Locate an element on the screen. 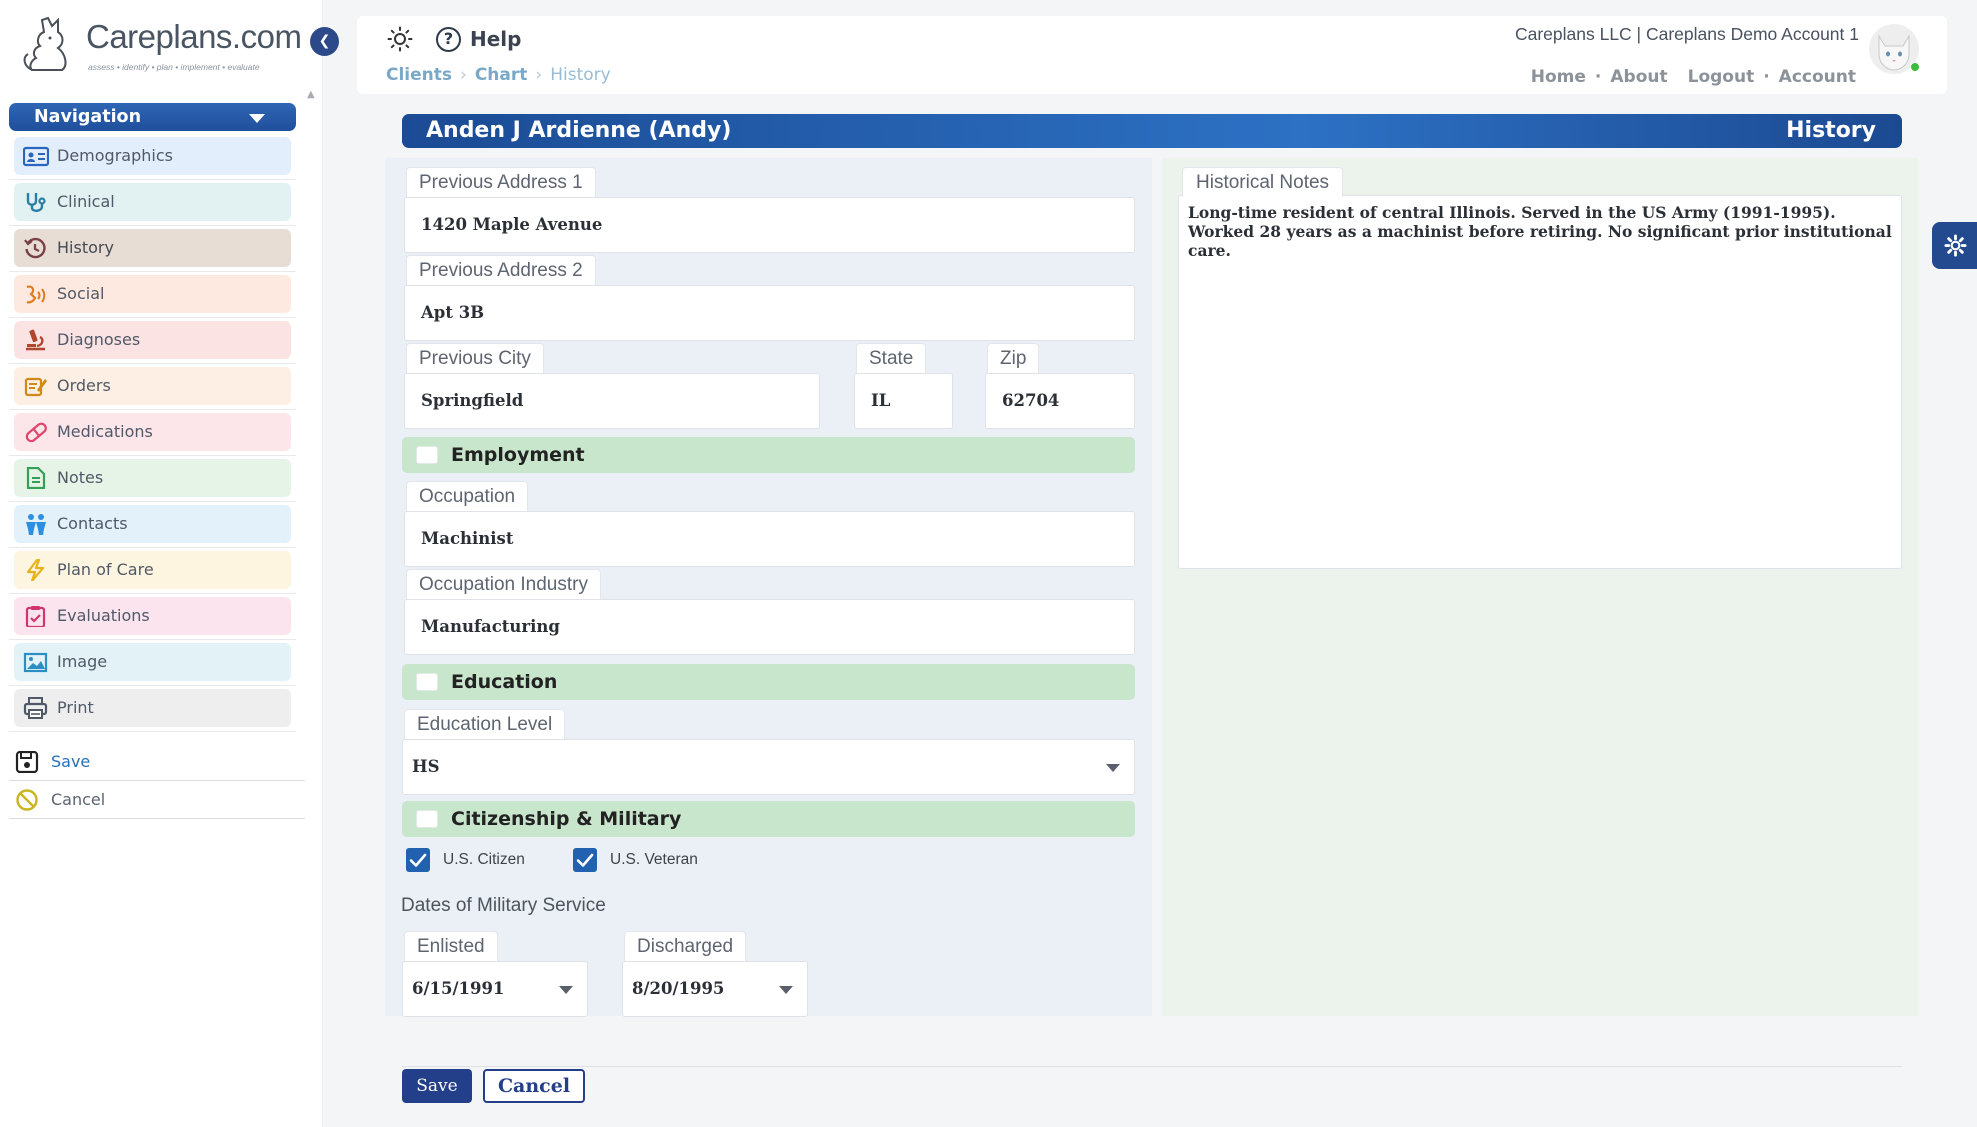 This screenshot has width=1977, height=1127. sidebar-item-label: Evaluations is located at coordinates (103, 615).